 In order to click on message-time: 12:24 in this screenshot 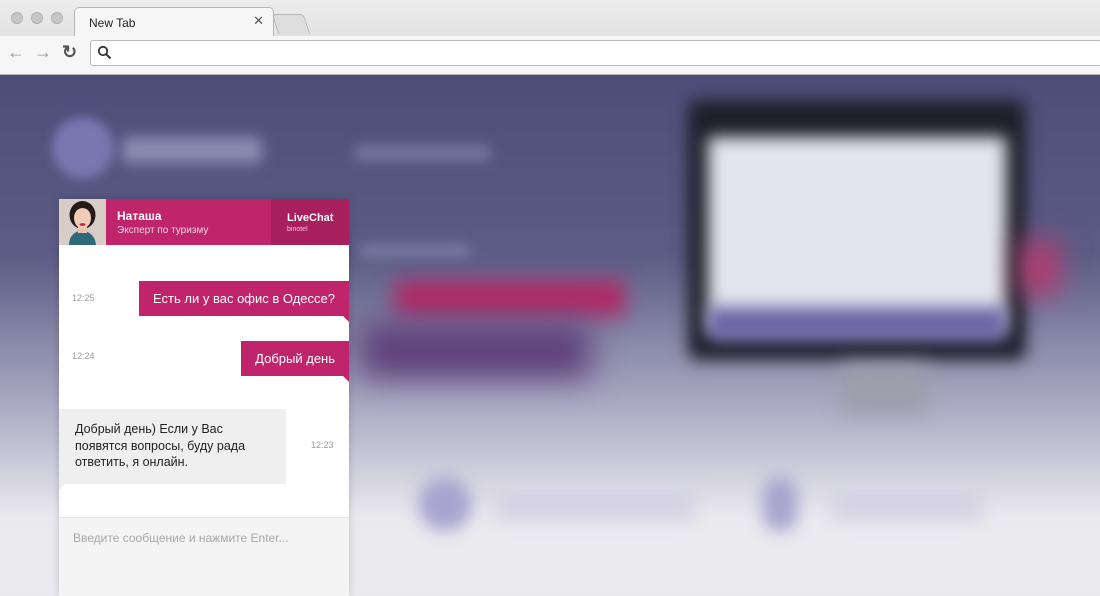, I will do `click(83, 356)`.